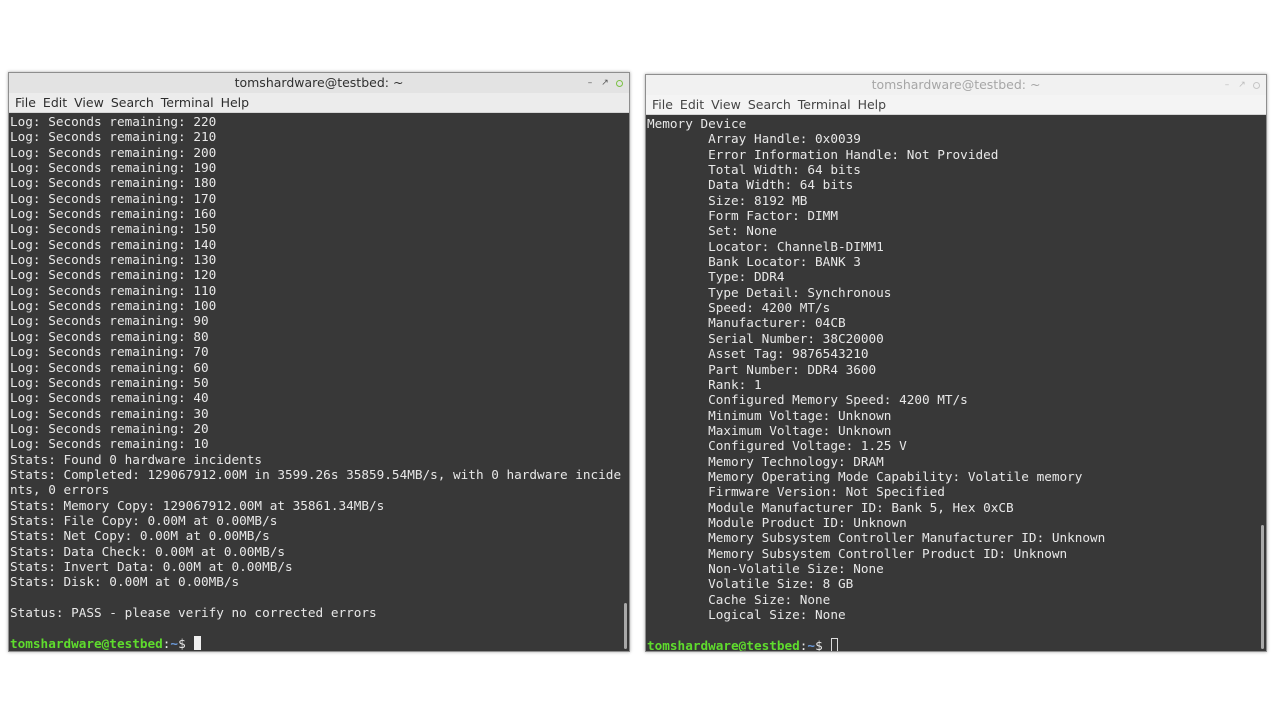 This screenshot has height=720, width=1280. I want to click on terminal-line: Log: Seconds remaining: 30, so click(109, 413).